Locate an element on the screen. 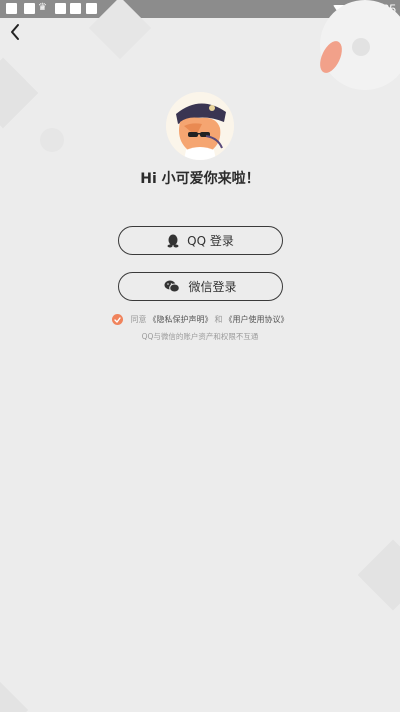  wechat-icon is located at coordinates (172, 286).